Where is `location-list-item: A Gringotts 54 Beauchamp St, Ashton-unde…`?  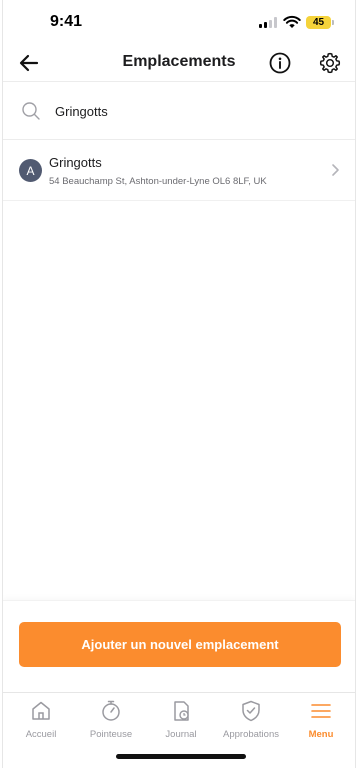 location-list-item: A Gringotts 54 Beauchamp St, Ashton-unde… is located at coordinates (179, 171).